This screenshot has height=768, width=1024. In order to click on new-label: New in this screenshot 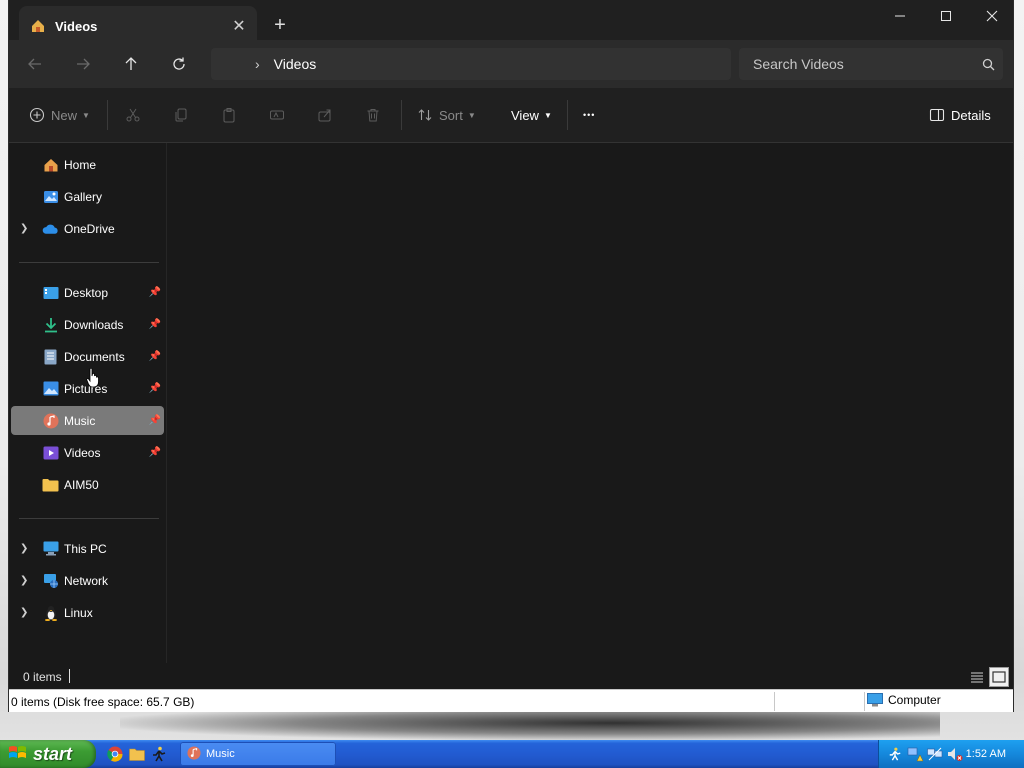, I will do `click(64, 115)`.